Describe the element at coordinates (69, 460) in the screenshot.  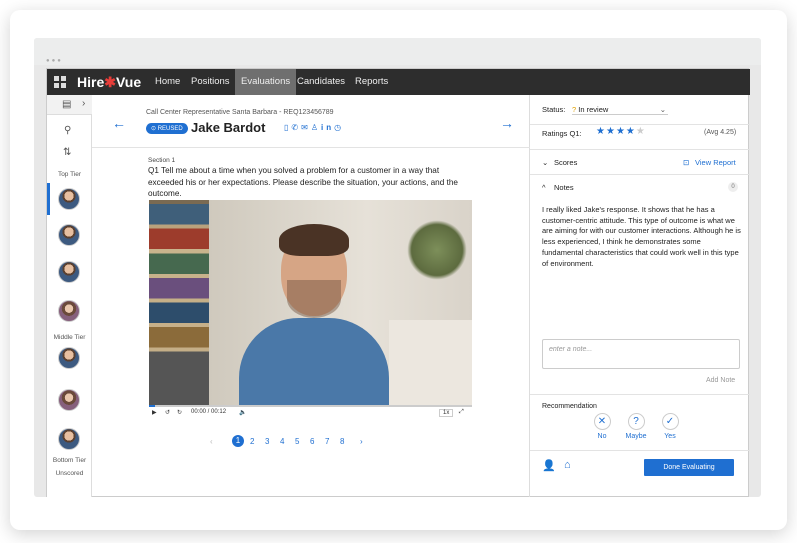
I see `tier-bottom-label: Bottom Tier` at that location.